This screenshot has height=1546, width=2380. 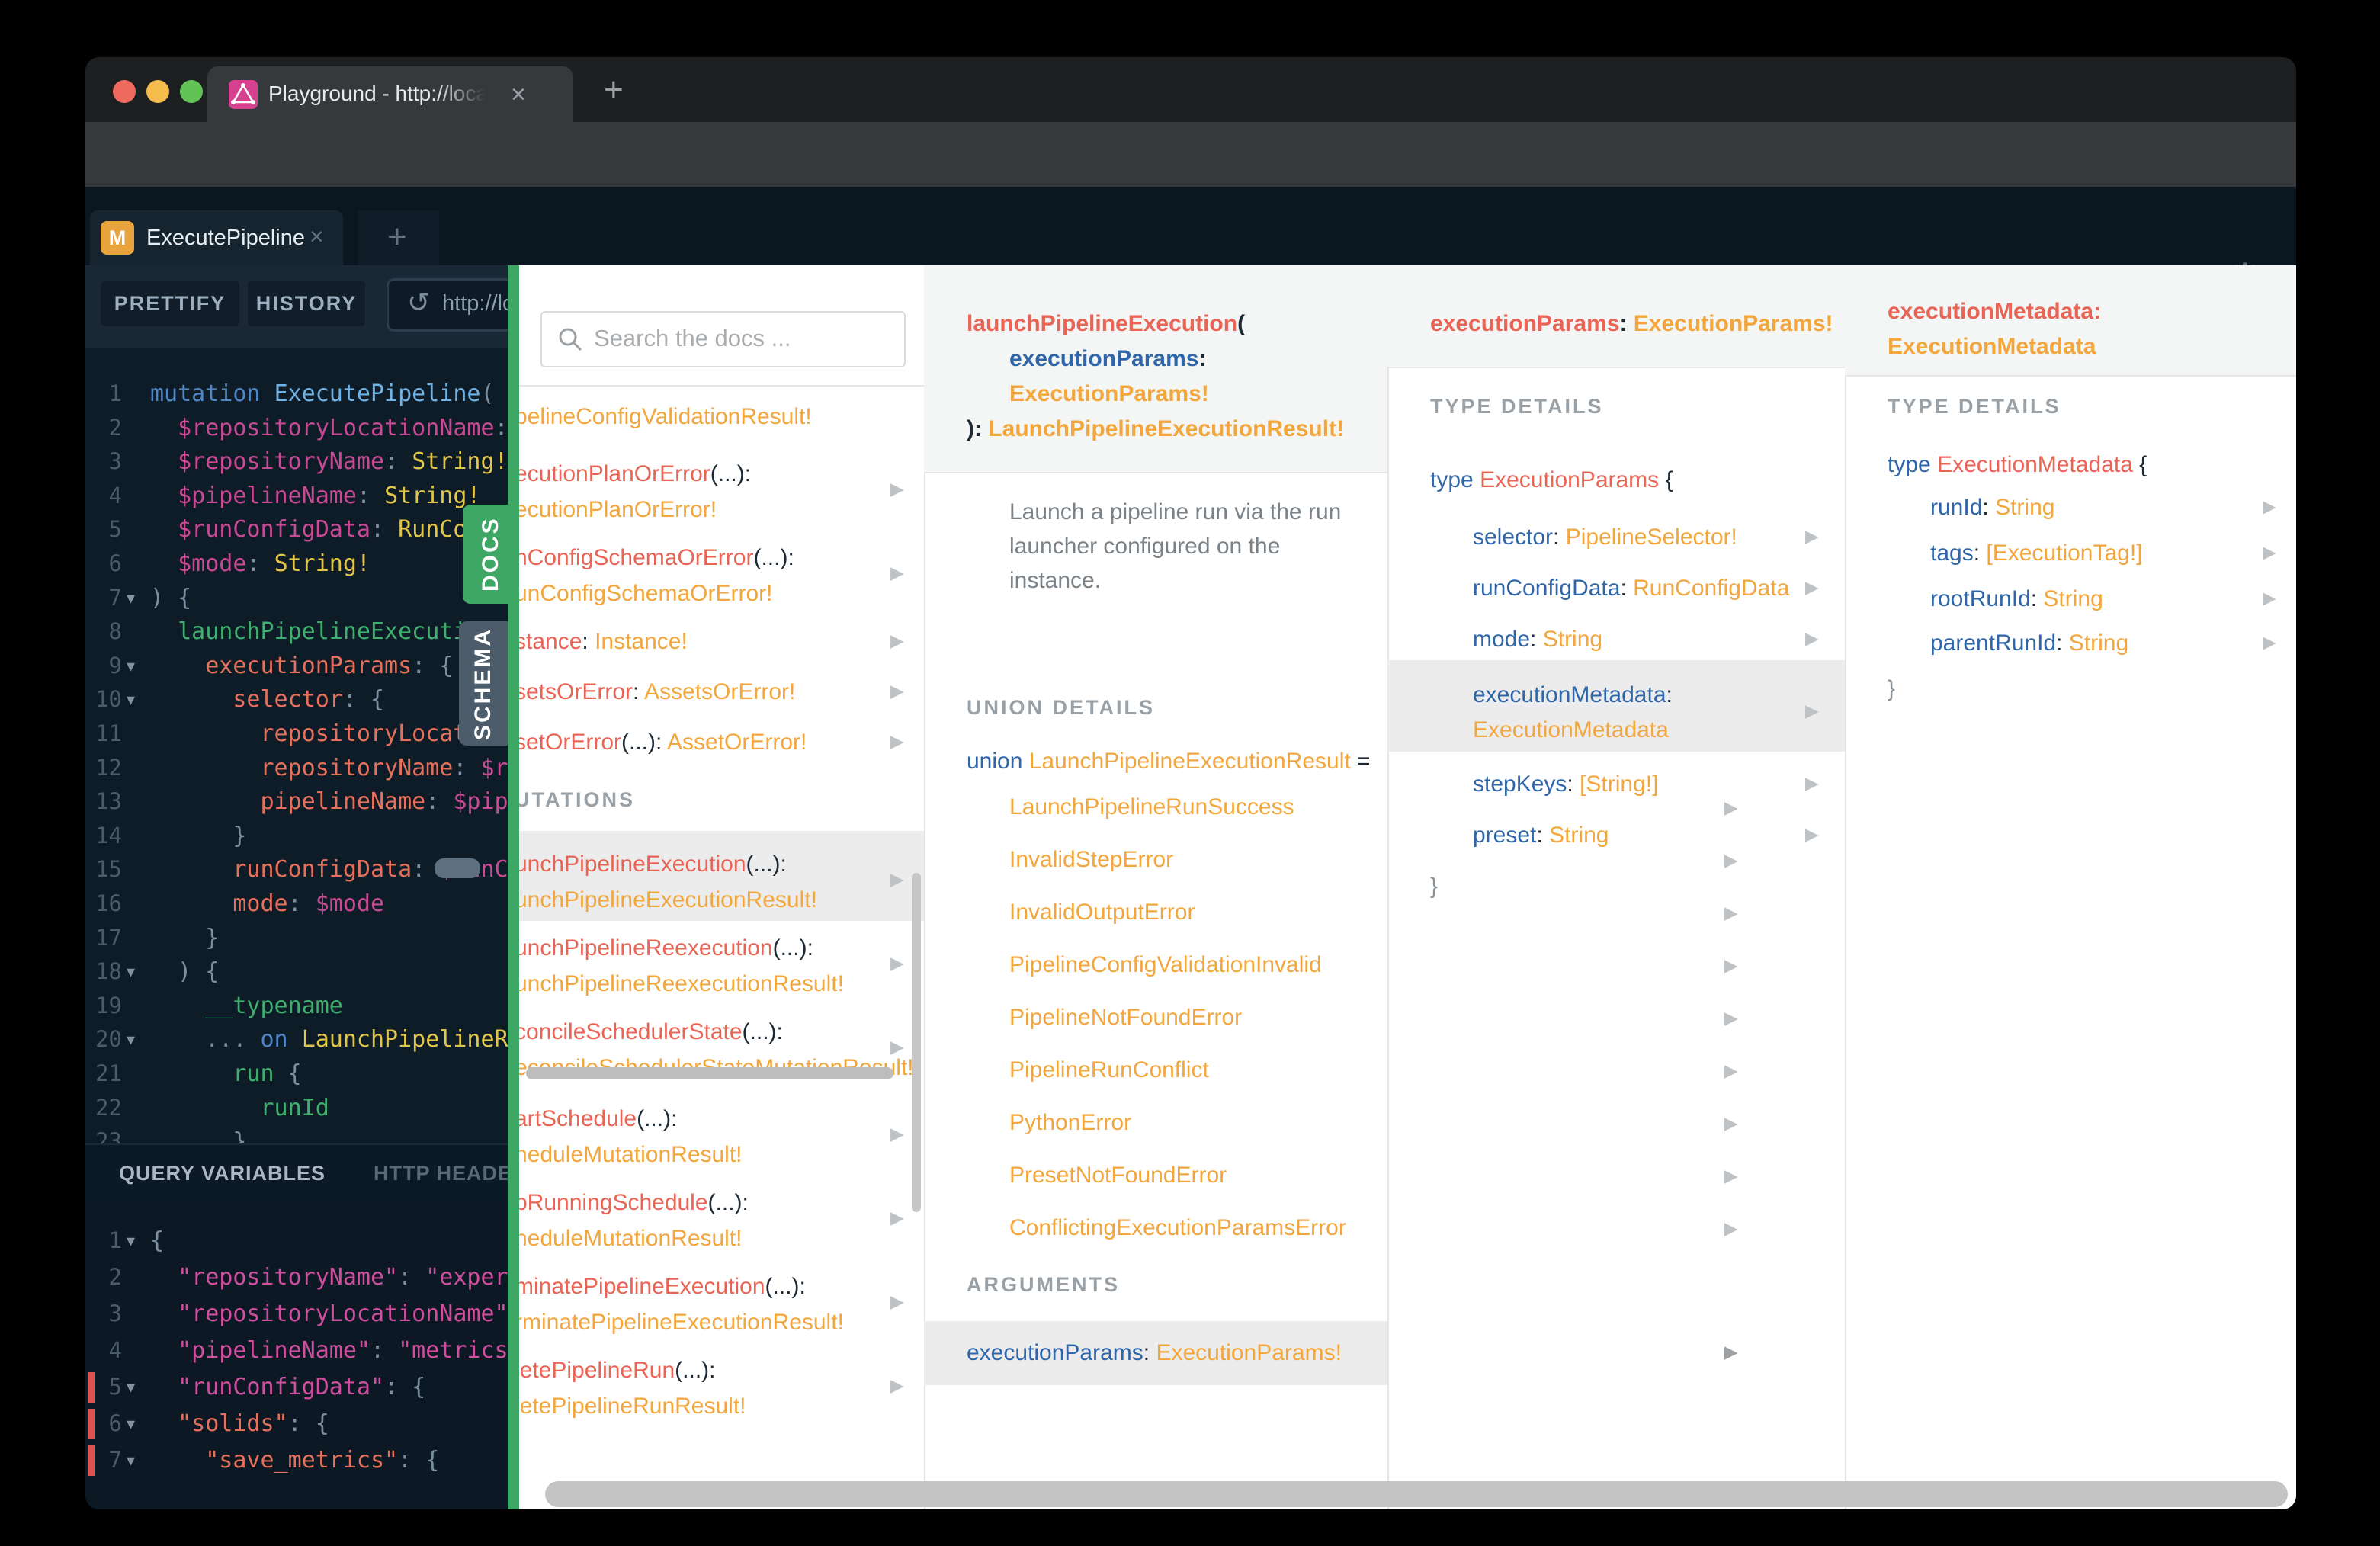 I want to click on docs-sidebar-tab: DOCS, so click(x=491, y=554).